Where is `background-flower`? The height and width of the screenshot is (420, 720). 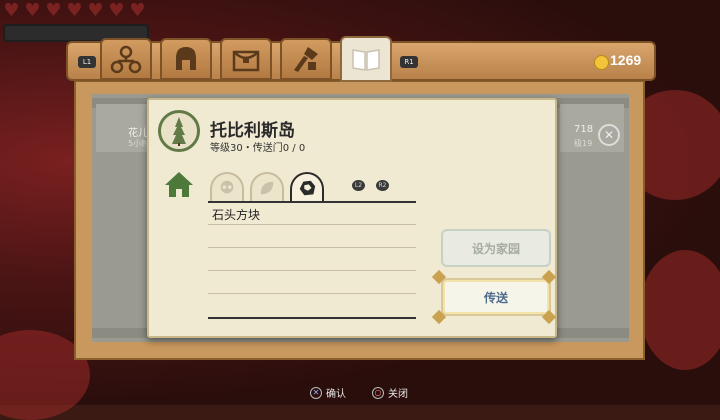 background-flower is located at coordinates (680, 310).